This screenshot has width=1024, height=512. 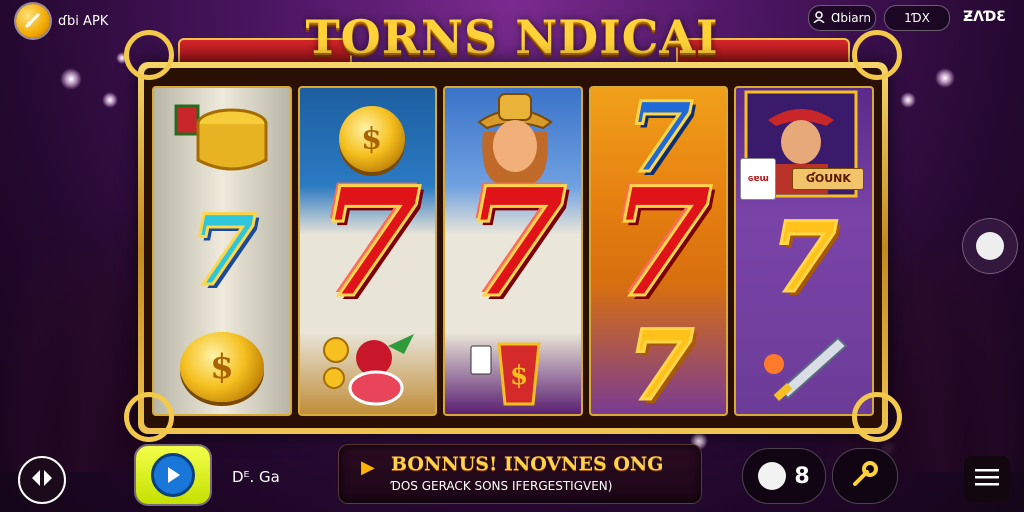 I want to click on coin-bag-icon, so click(x=772, y=476).